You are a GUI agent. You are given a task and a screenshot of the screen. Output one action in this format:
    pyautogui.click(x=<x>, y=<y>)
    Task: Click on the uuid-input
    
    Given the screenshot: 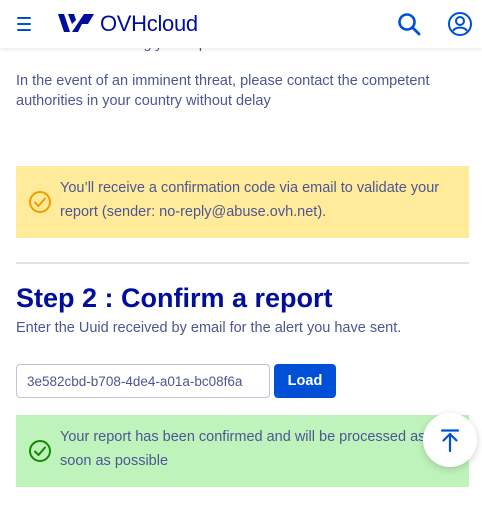 What is the action you would take?
    pyautogui.click(x=143, y=381)
    